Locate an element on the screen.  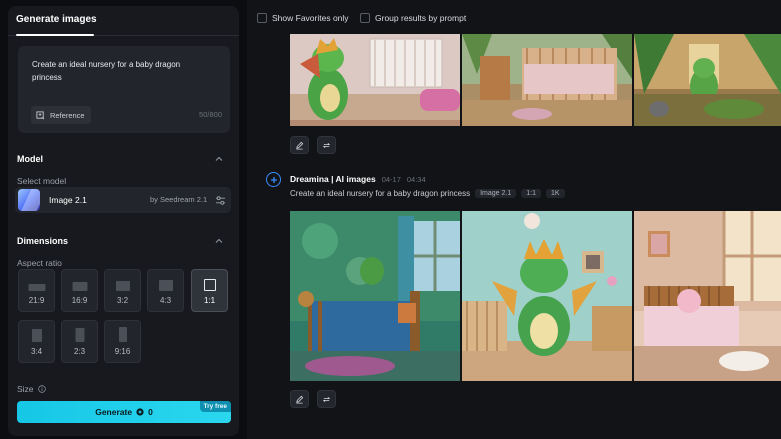
aspect-label: 3:4 is located at coordinates (36, 351).